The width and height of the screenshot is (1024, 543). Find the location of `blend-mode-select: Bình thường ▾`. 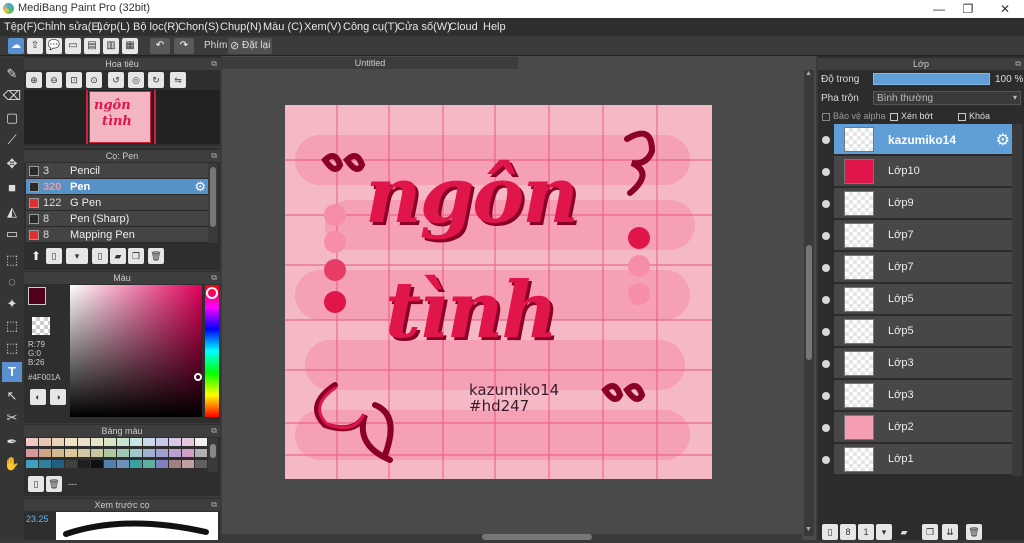

blend-mode-select: Bình thường ▾ is located at coordinates (947, 98).